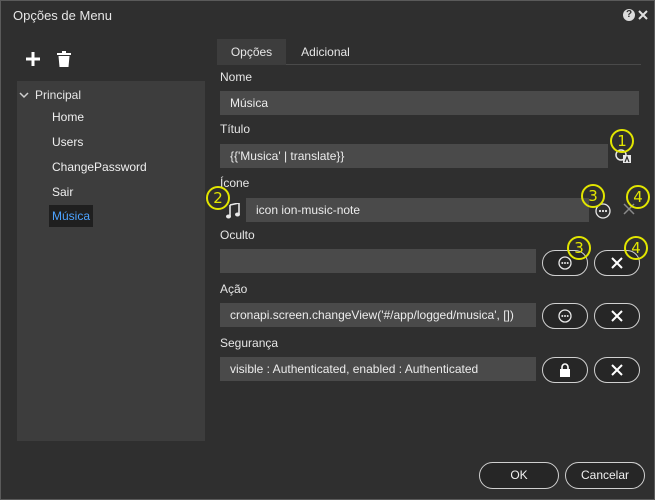  I want to click on cancel-button: Cancelar, so click(605, 475).